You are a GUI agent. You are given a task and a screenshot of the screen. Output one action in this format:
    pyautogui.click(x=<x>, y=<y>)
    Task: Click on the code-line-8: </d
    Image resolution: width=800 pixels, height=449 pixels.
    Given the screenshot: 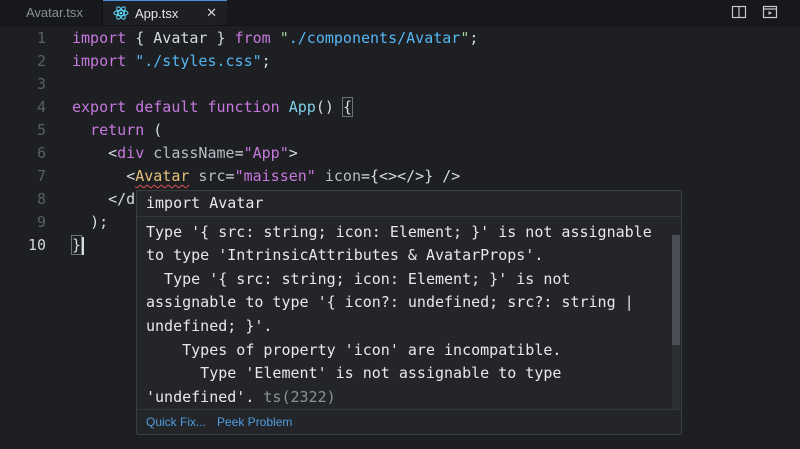 What is the action you would take?
    pyautogui.click(x=122, y=199)
    